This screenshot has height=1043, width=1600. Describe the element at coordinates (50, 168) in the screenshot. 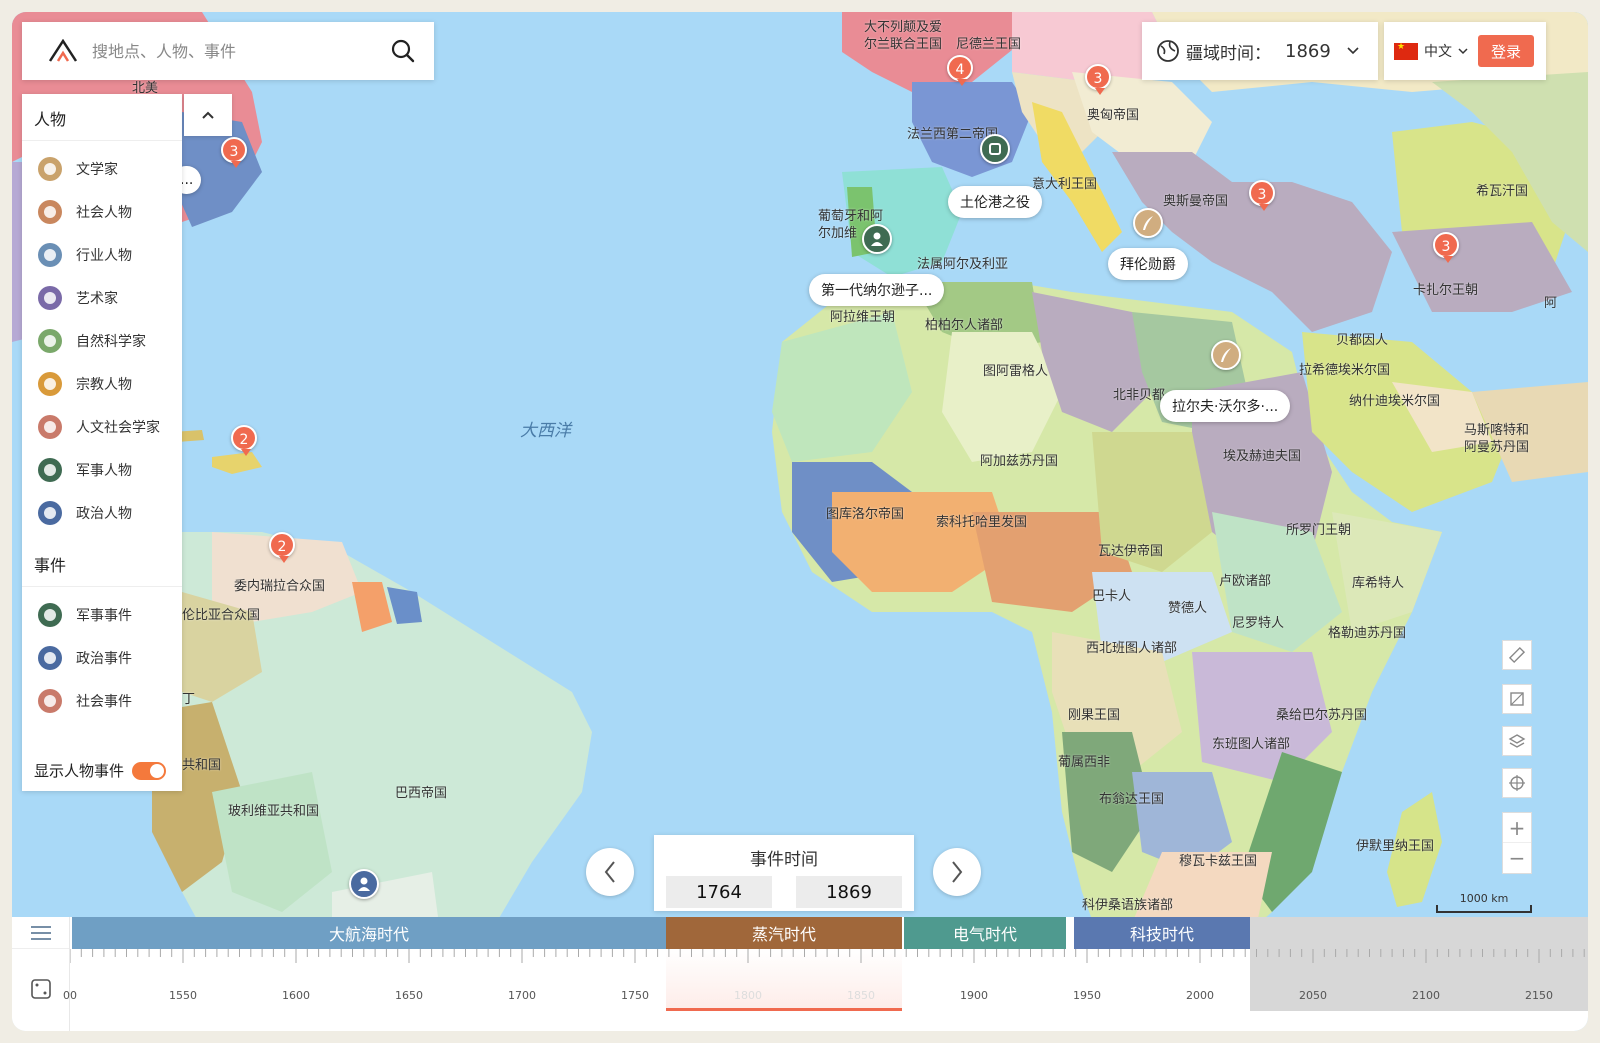

I see `quill-icon` at that location.